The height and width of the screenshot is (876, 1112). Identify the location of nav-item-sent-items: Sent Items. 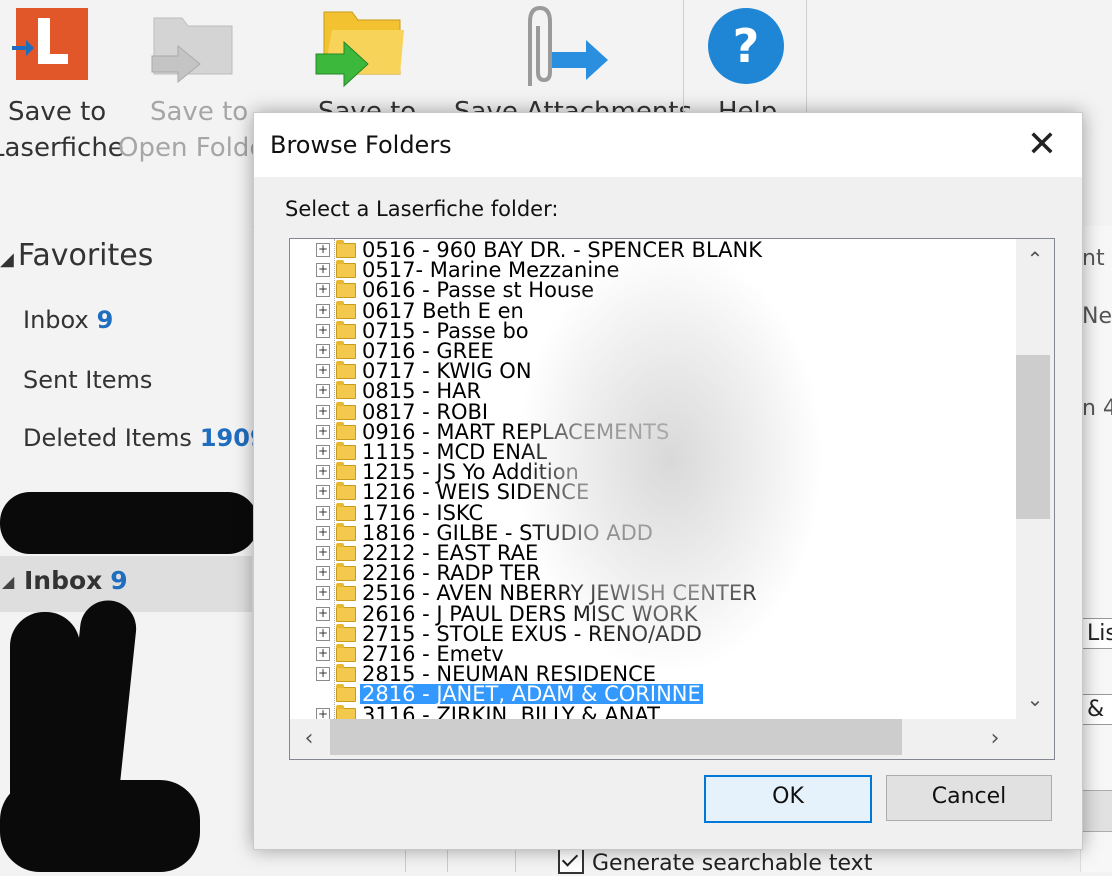
(87, 380).